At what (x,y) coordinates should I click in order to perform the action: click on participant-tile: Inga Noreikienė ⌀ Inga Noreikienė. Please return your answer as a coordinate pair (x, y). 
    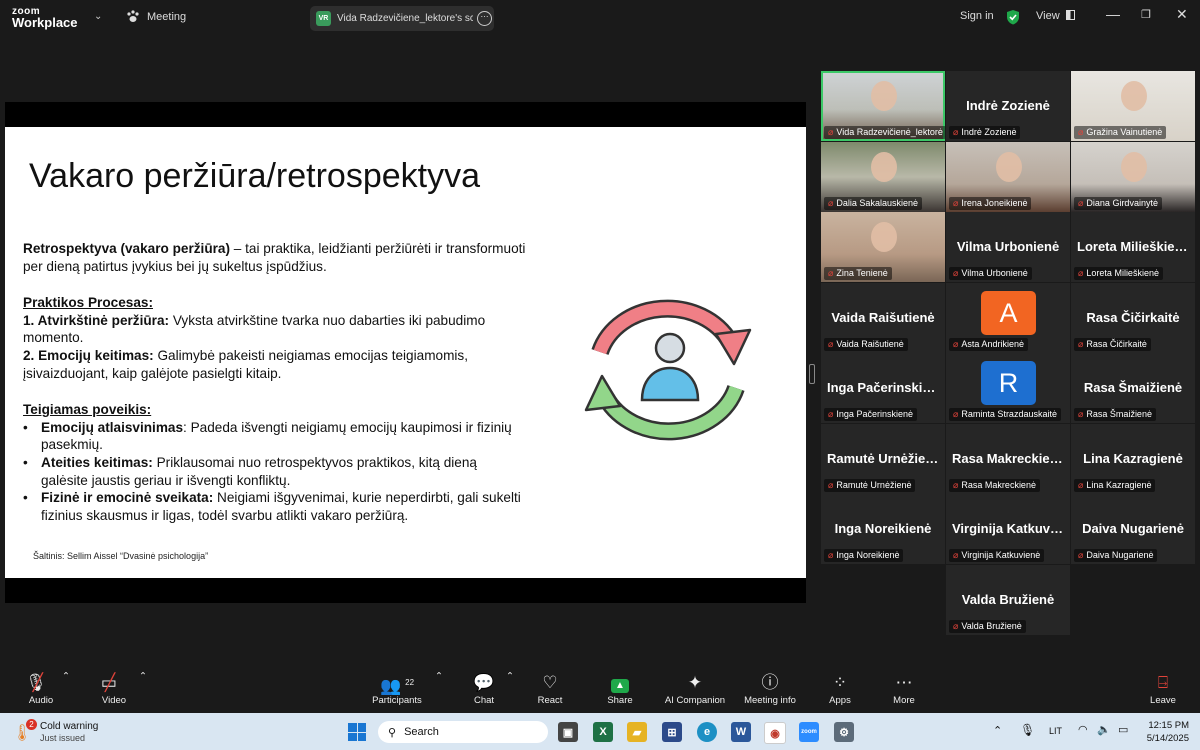
    Looking at the image, I should click on (883, 529).